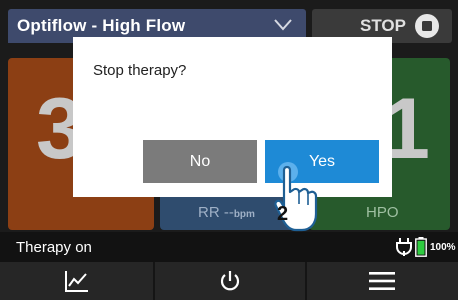 The width and height of the screenshot is (458, 300). What do you see at coordinates (140, 70) in the screenshot?
I see `dialog-title: Stop therapy?` at bounding box center [140, 70].